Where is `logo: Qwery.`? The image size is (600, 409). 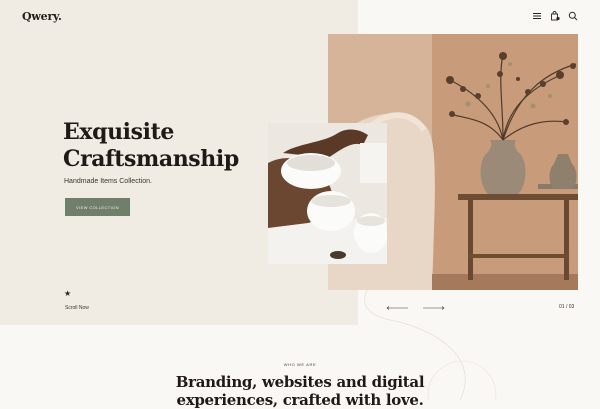 logo: Qwery. is located at coordinates (42, 16).